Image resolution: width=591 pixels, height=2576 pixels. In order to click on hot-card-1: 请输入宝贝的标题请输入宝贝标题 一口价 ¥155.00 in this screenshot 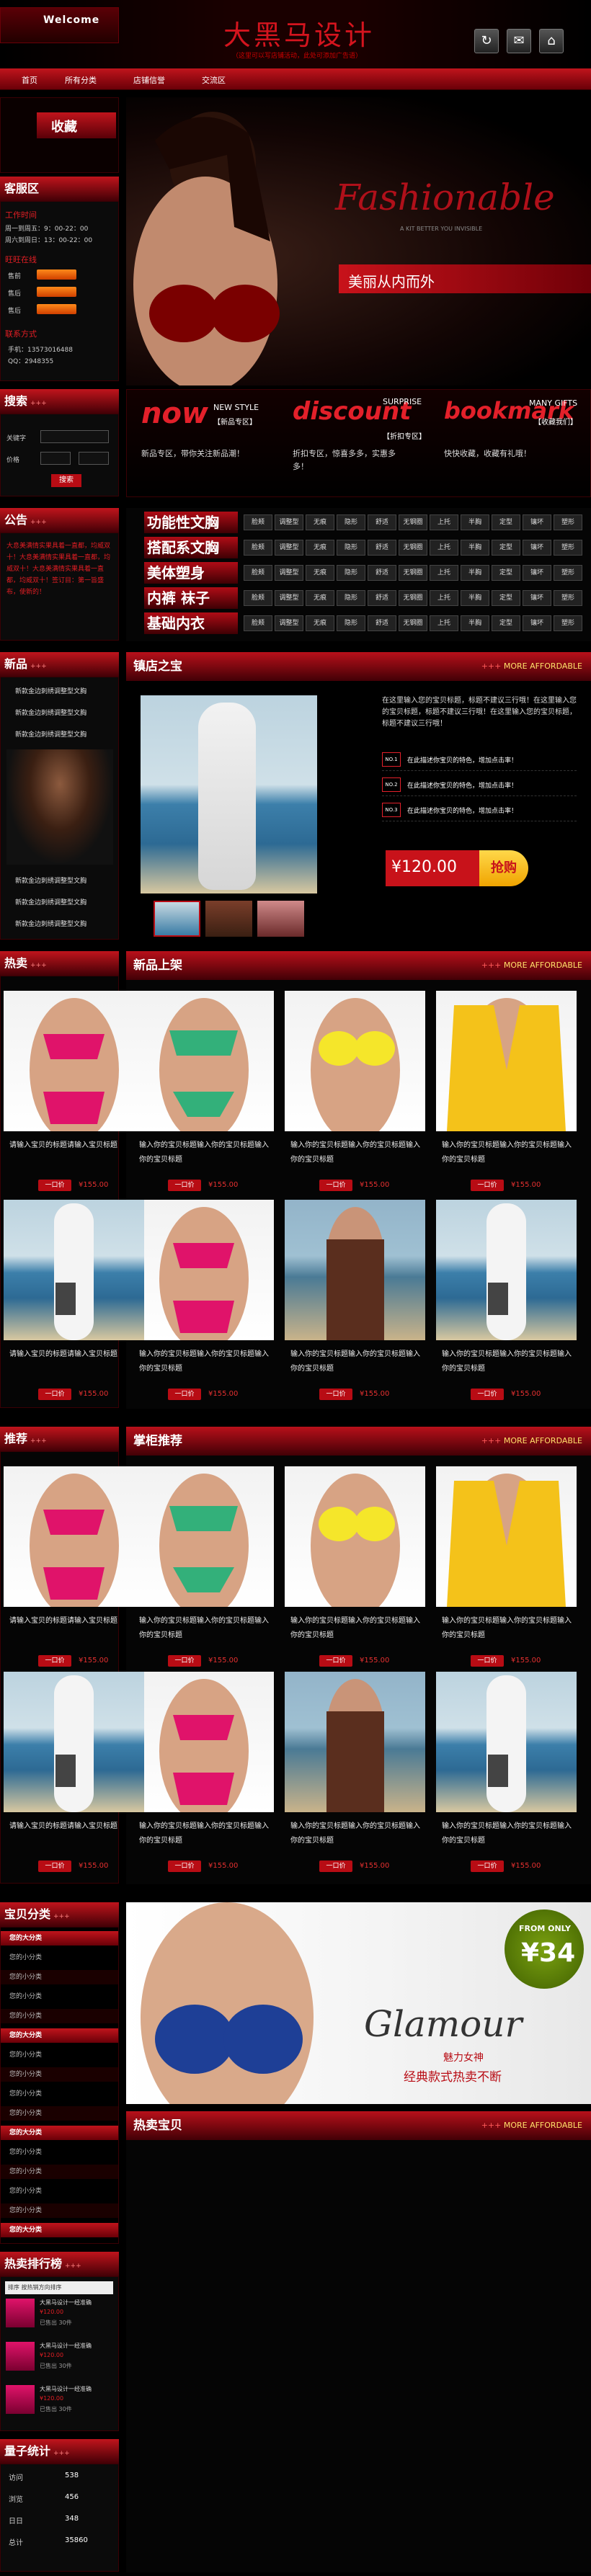, I will do `click(74, 1095)`.